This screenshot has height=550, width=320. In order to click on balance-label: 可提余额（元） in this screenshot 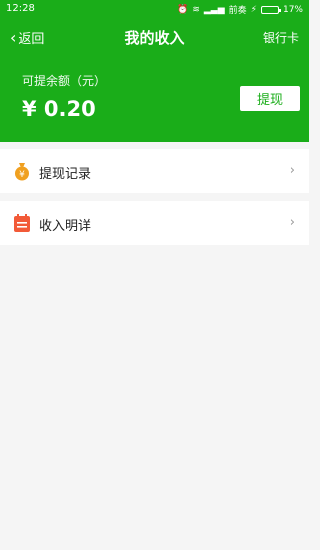, I will do `click(64, 81)`.